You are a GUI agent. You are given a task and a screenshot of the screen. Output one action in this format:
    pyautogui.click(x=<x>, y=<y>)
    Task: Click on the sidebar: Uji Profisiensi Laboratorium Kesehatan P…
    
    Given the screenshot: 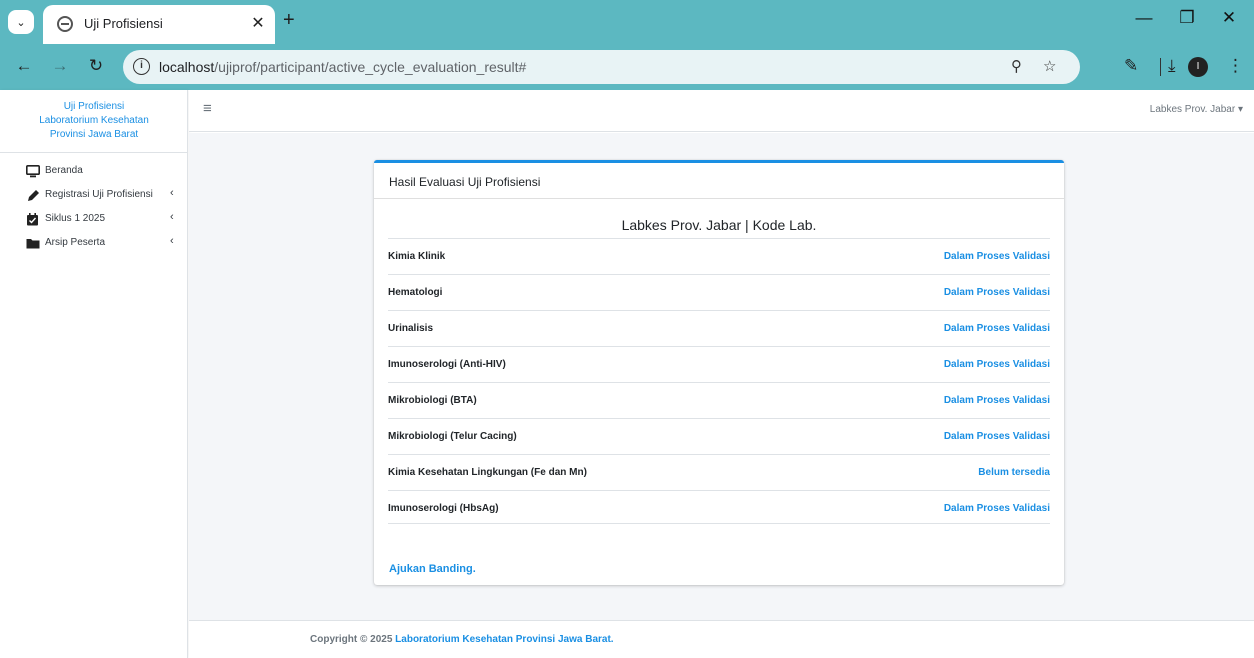 What is the action you would take?
    pyautogui.click(x=94, y=374)
    